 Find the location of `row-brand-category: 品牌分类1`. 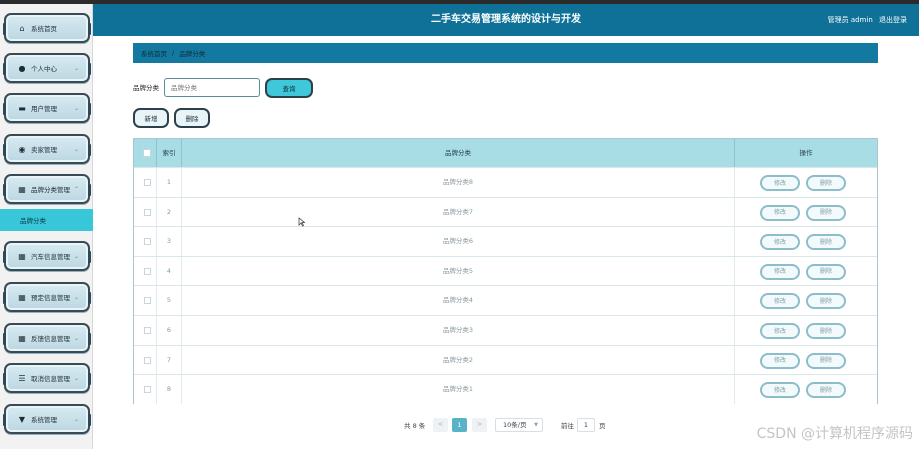

row-brand-category: 品牌分类1 is located at coordinates (458, 390).